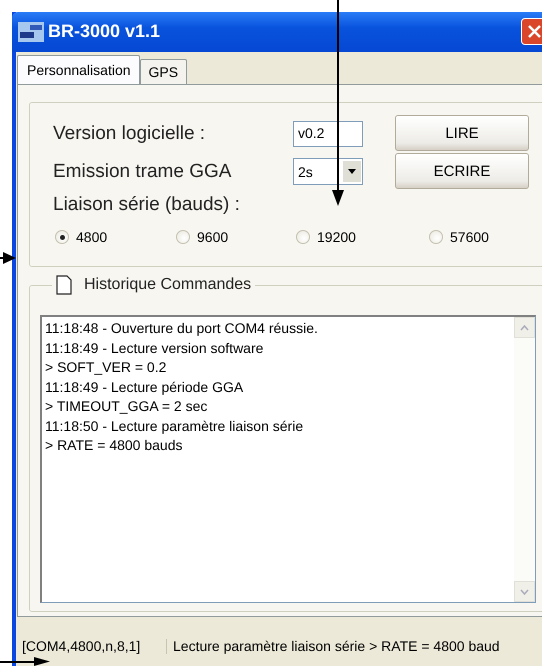  I want to click on status-text: Lecture paramètre liaison série > RATE = 4800 baud, so click(336, 646).